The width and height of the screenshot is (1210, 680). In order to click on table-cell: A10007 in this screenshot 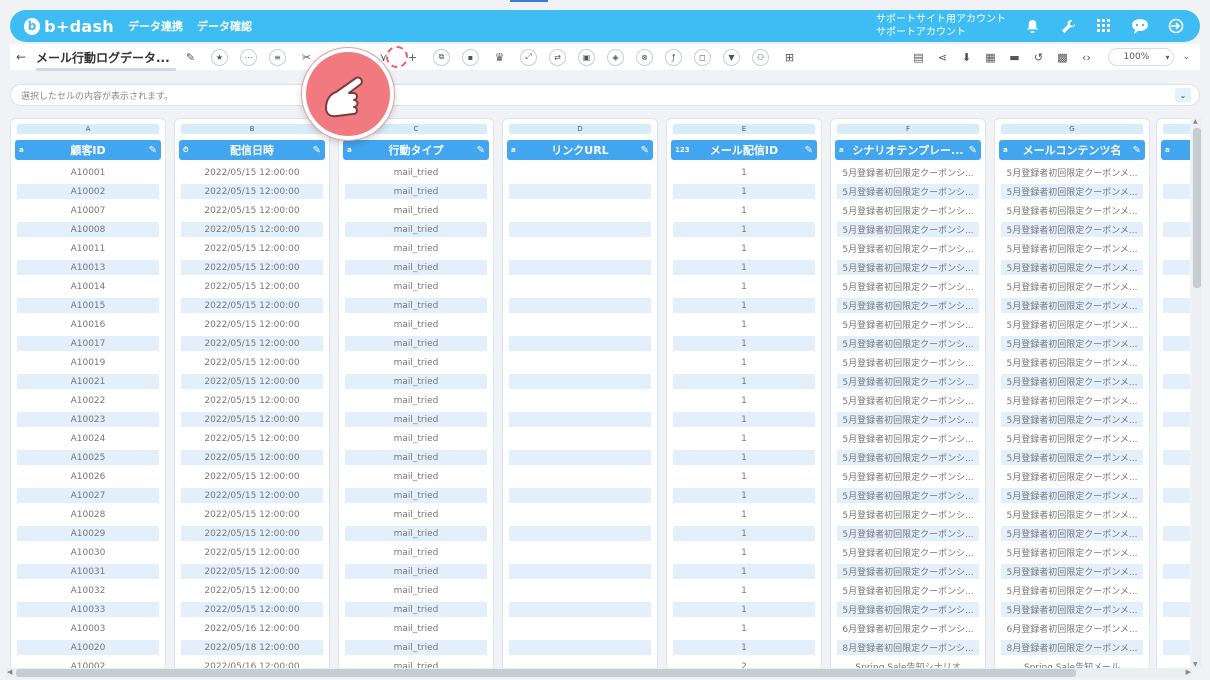, I will do `click(88, 210)`.